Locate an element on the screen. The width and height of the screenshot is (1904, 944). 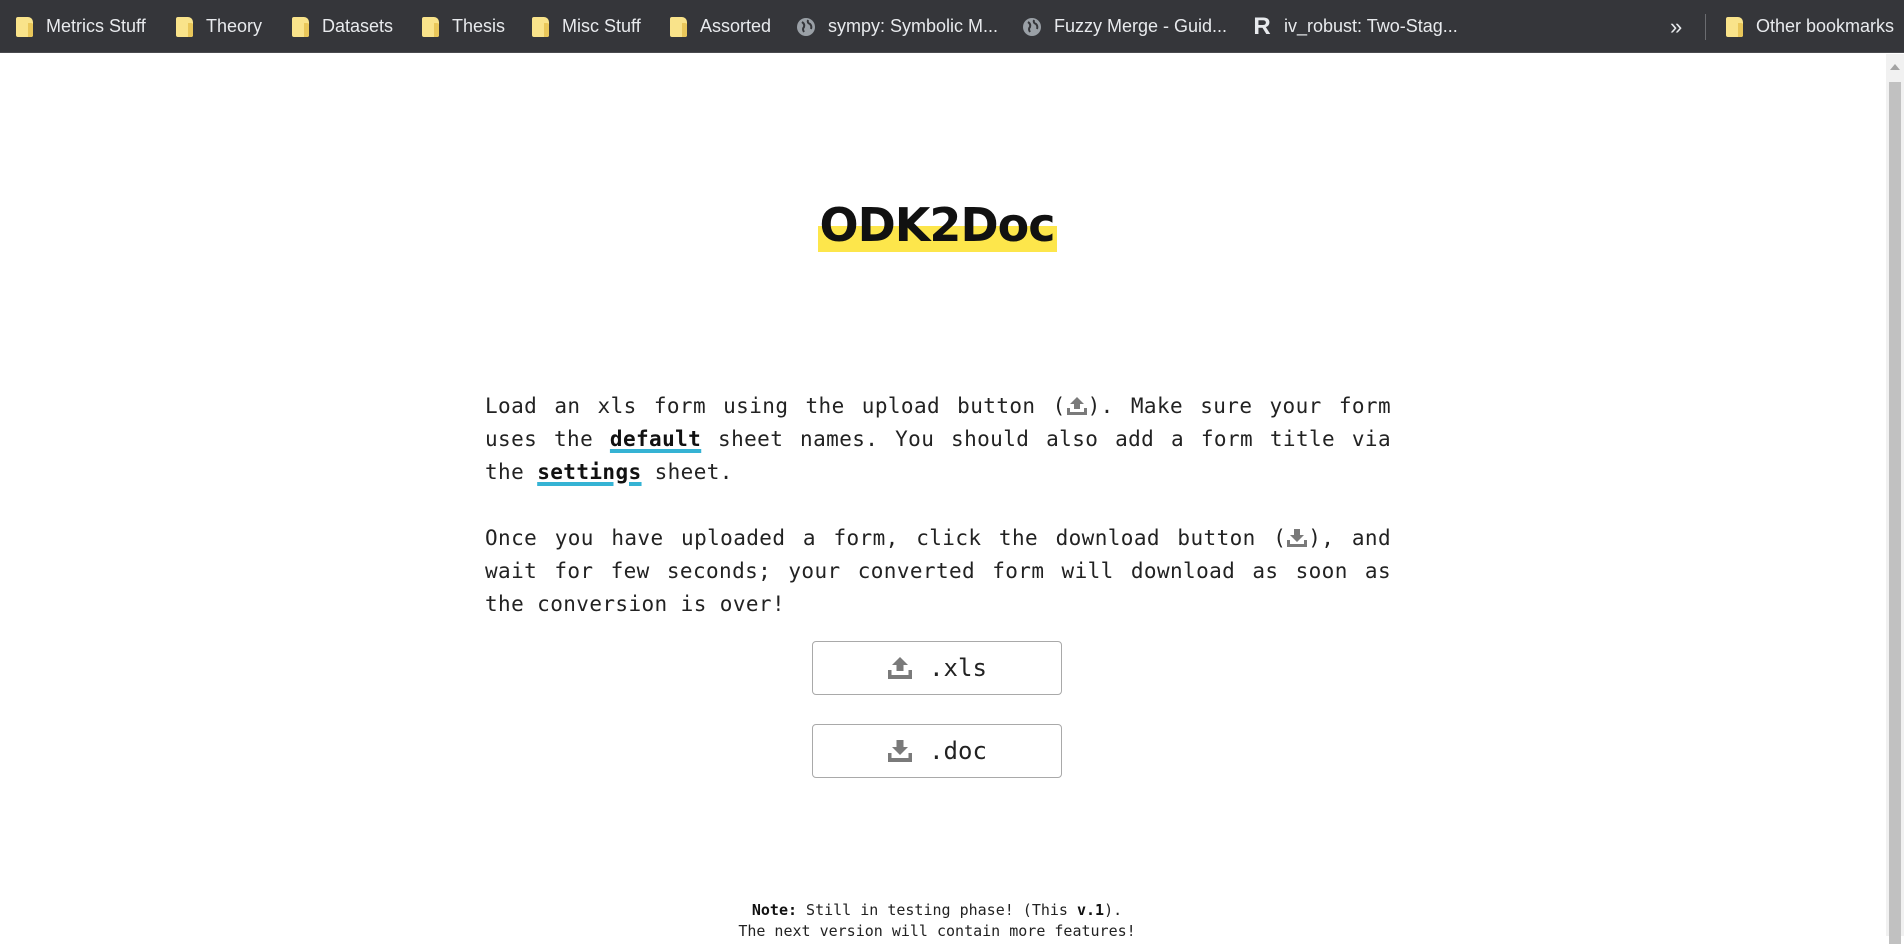
bookmark-thesis: Thesis is located at coordinates (462, 26).